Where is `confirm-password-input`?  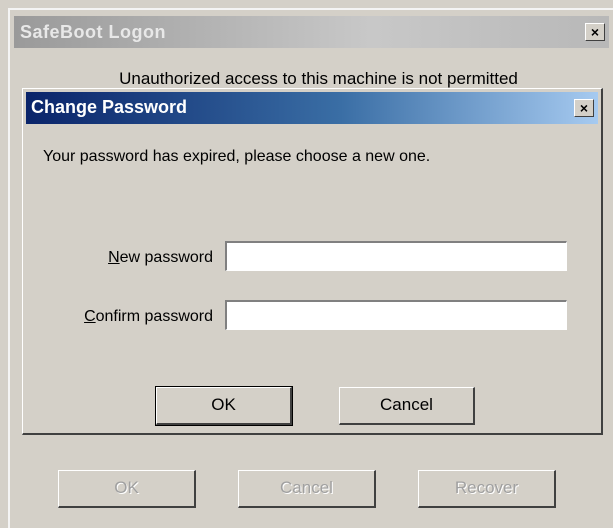 confirm-password-input is located at coordinates (396, 315).